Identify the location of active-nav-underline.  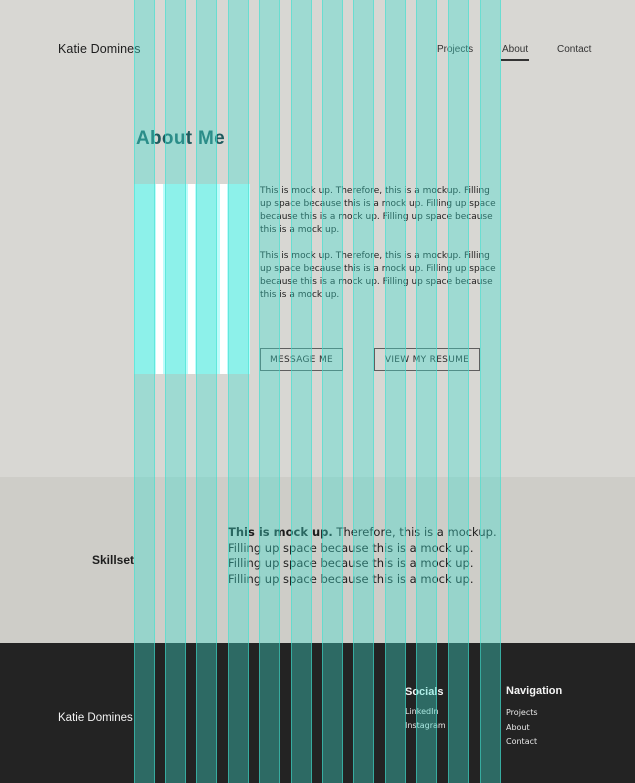
(515, 60).